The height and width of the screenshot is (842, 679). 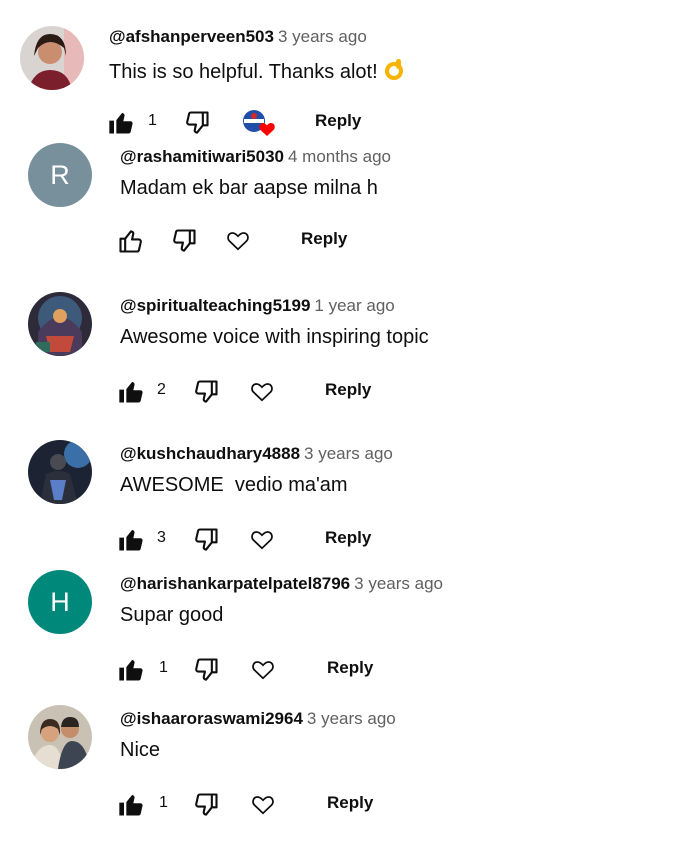 I want to click on comment-time: 4 months ago, so click(x=339, y=156).